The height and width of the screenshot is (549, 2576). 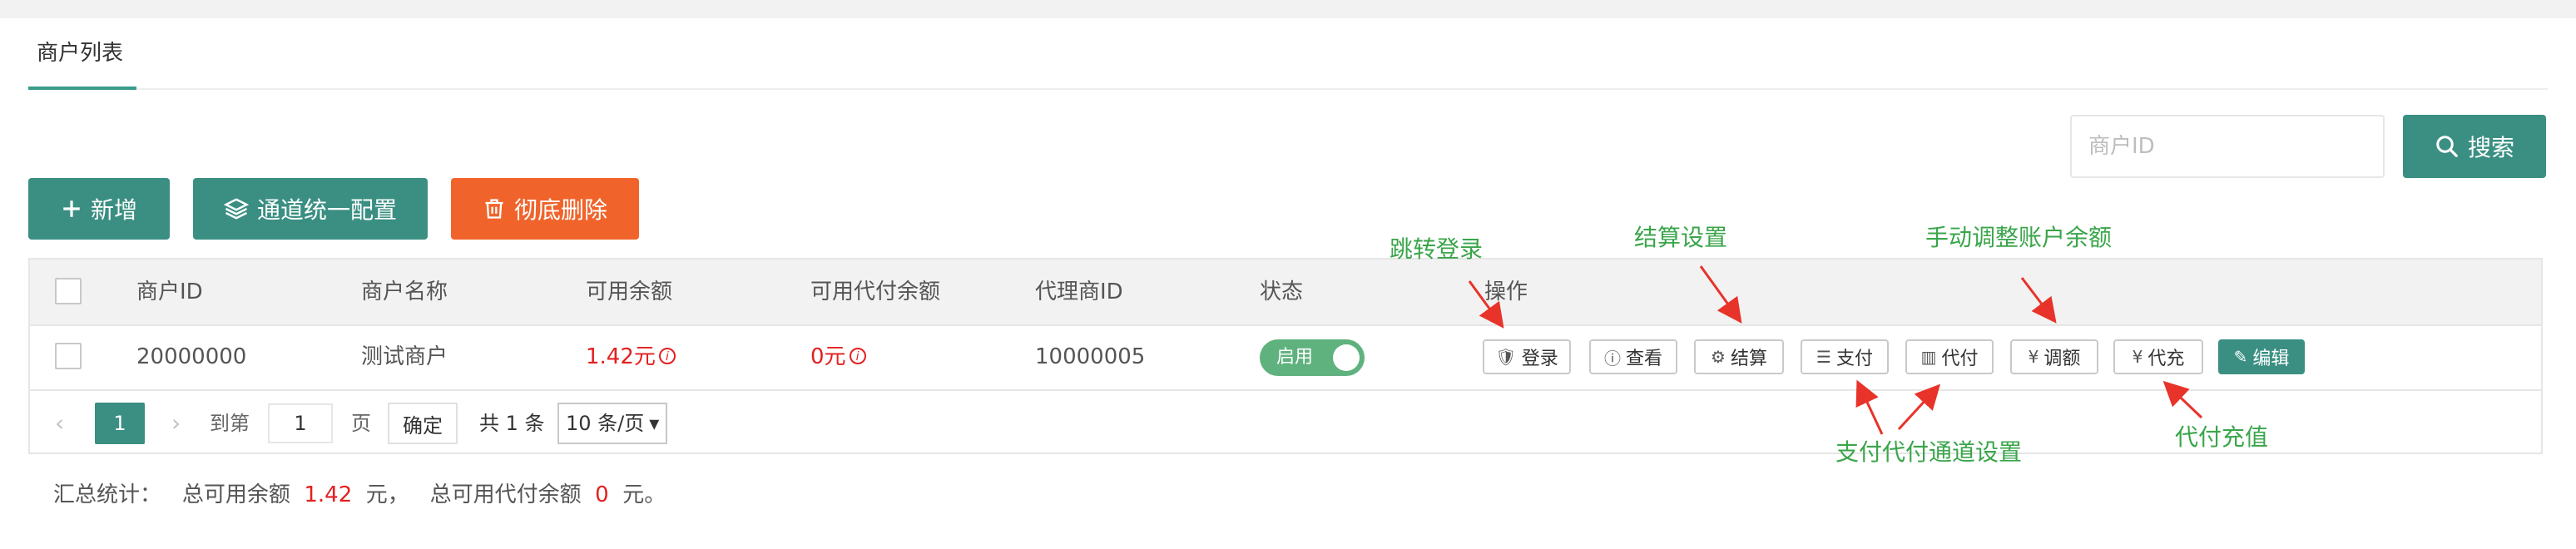 I want to click on header-payout-balance: 可用代付余额, so click(x=876, y=291).